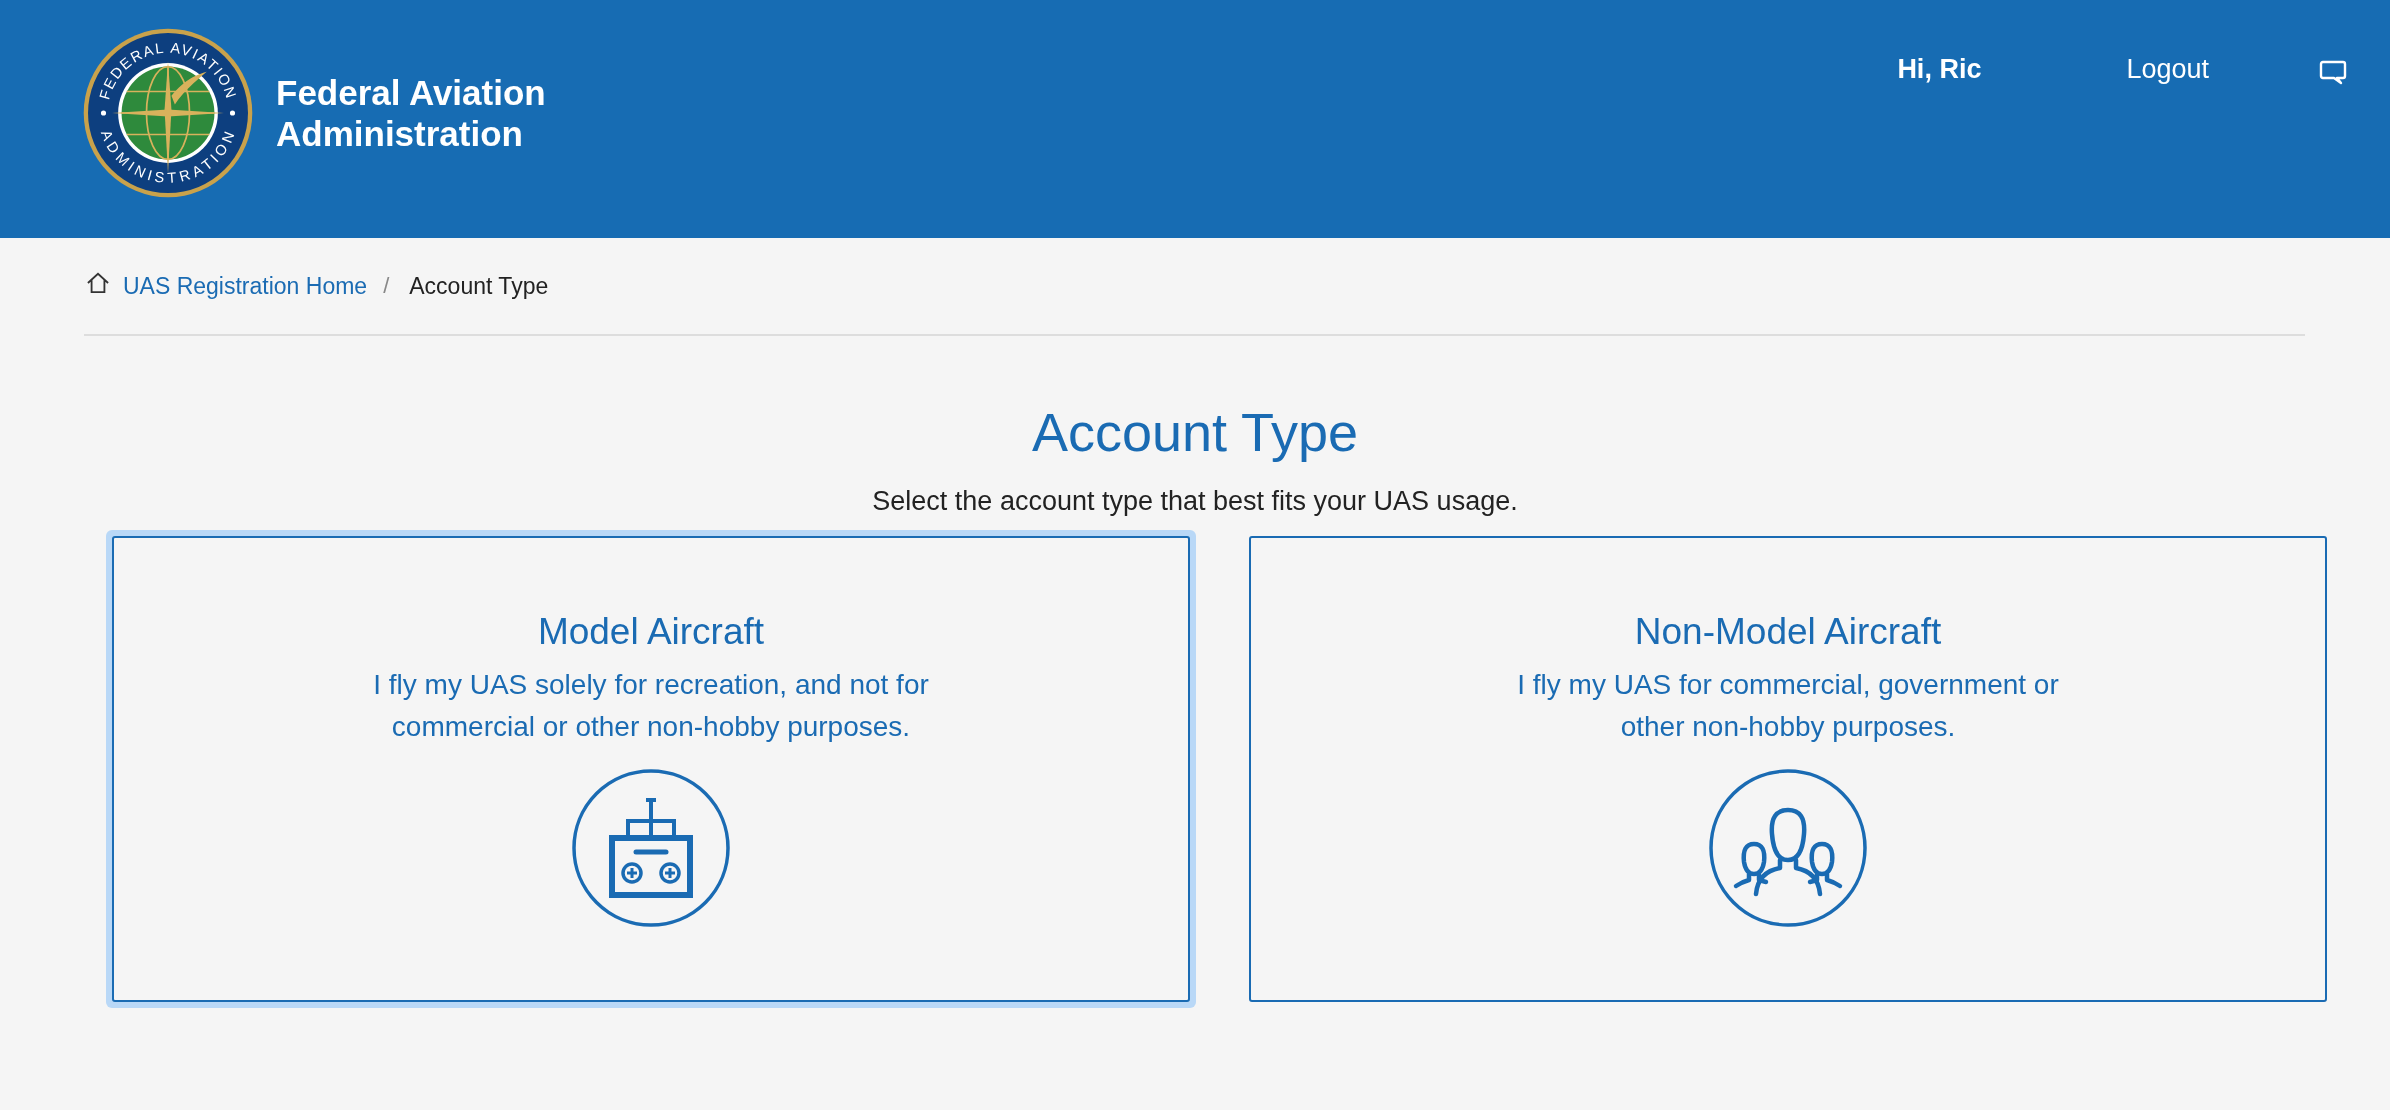  What do you see at coordinates (651, 706) in the screenshot?
I see `card-description: I fly my UAS solely for recreation, and not for commercial or other non-hobby purposes.` at bounding box center [651, 706].